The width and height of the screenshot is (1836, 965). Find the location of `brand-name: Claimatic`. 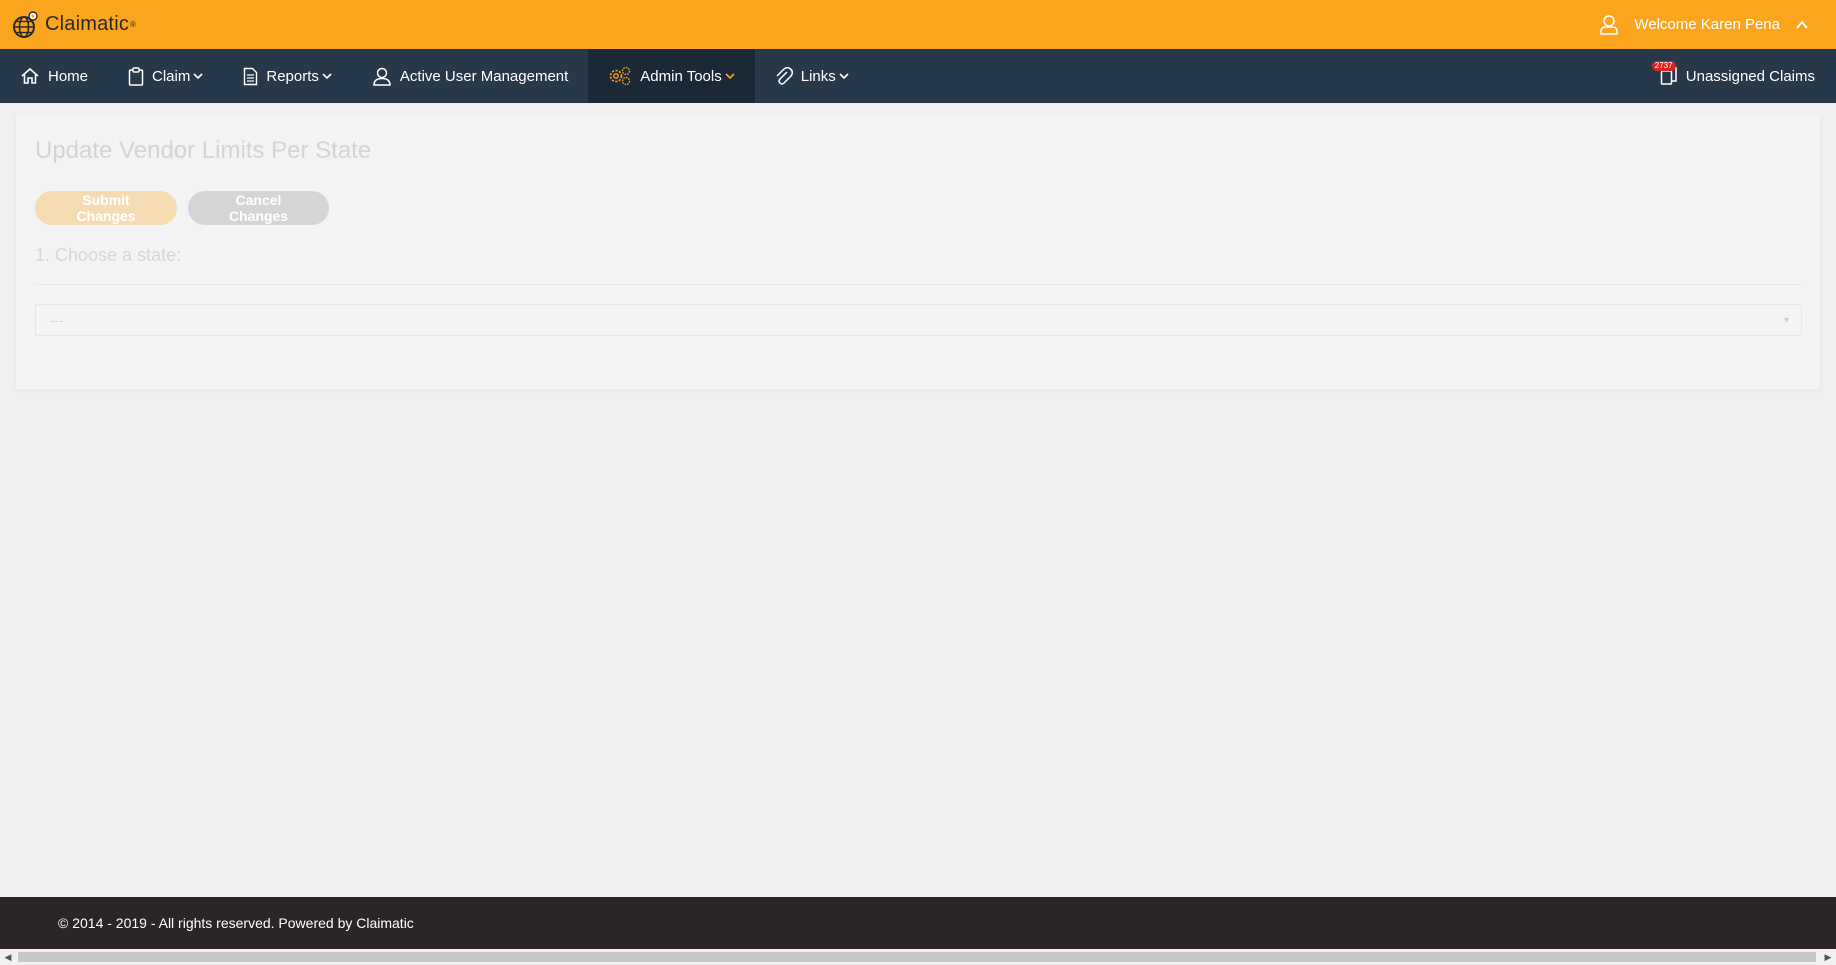

brand-name: Claimatic is located at coordinates (87, 24).